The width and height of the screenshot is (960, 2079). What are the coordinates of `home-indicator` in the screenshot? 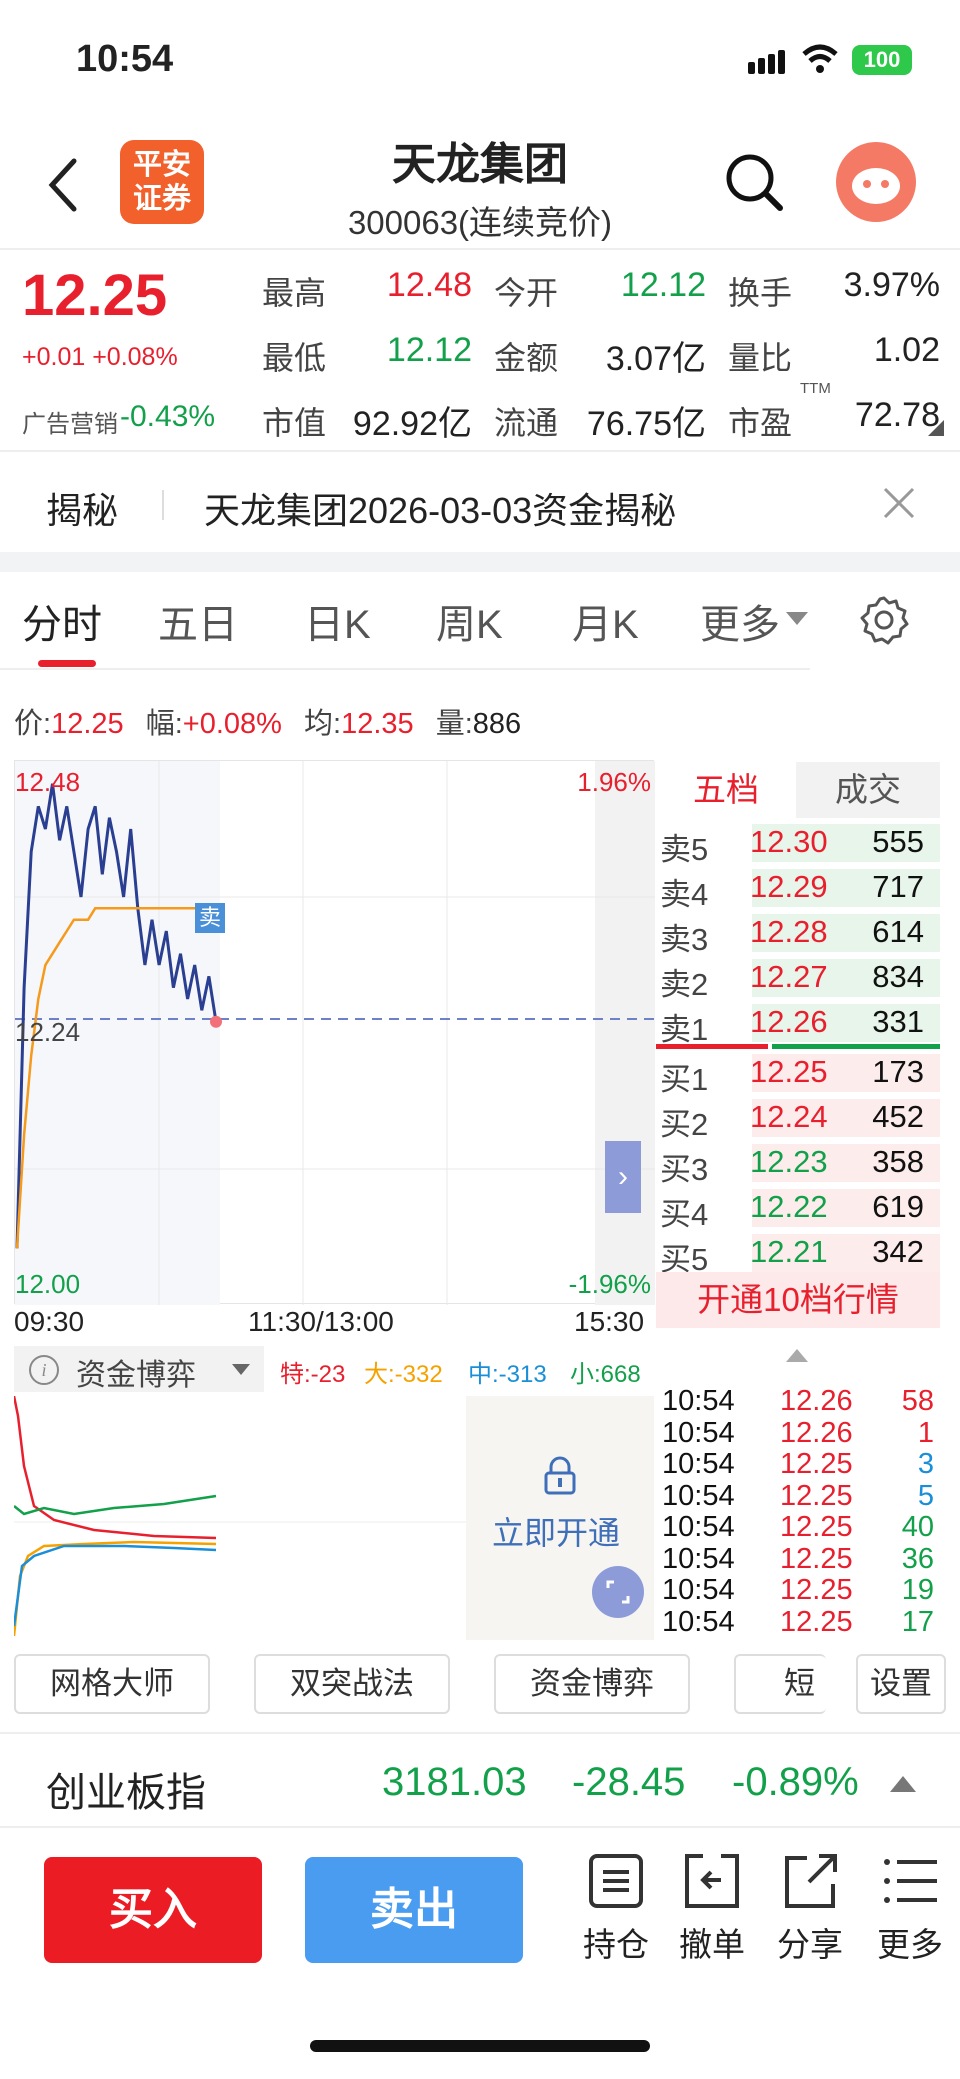 It's located at (480, 2046).